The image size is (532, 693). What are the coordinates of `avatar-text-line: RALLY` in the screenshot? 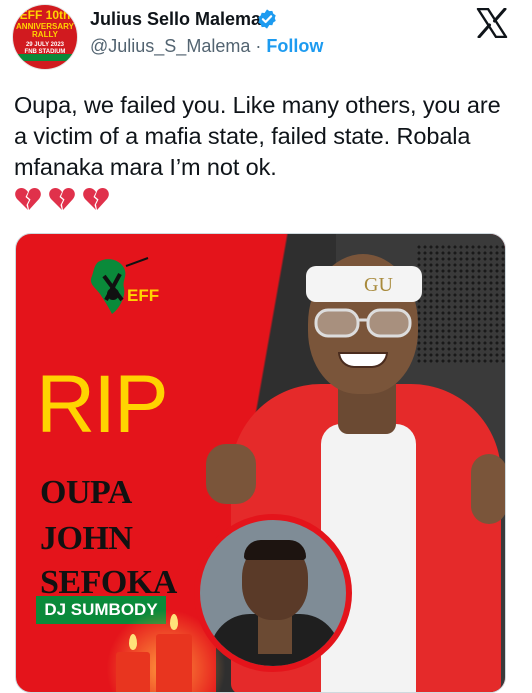 It's located at (45, 34).